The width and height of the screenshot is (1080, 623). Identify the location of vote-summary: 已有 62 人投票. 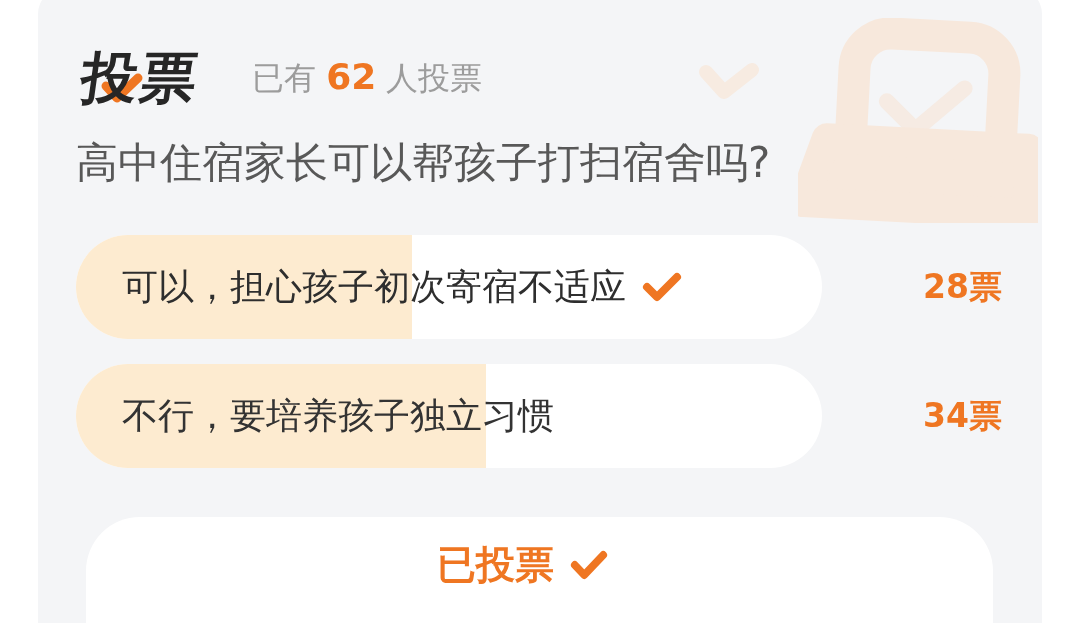
(367, 77).